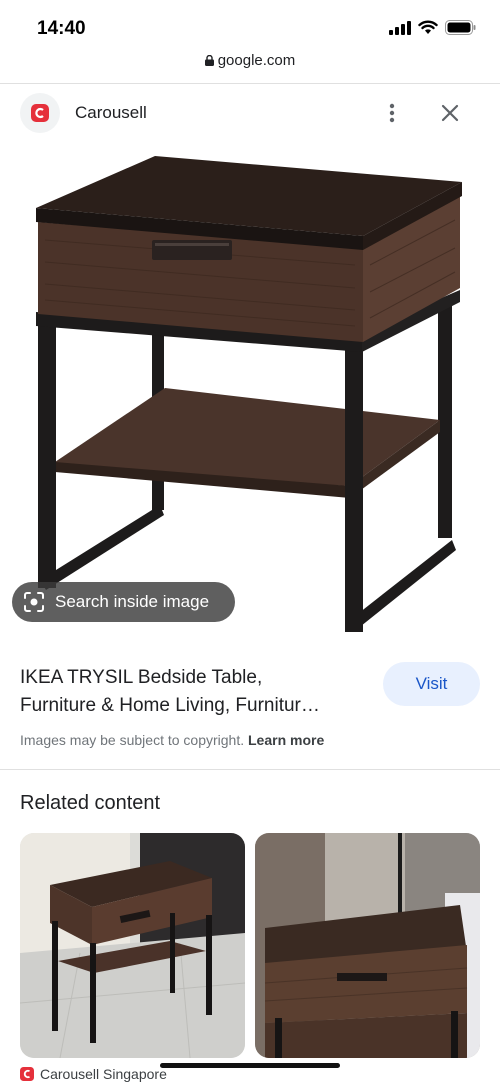 Image resolution: width=500 pixels, height=1082 pixels. I want to click on close-icon, so click(450, 113).